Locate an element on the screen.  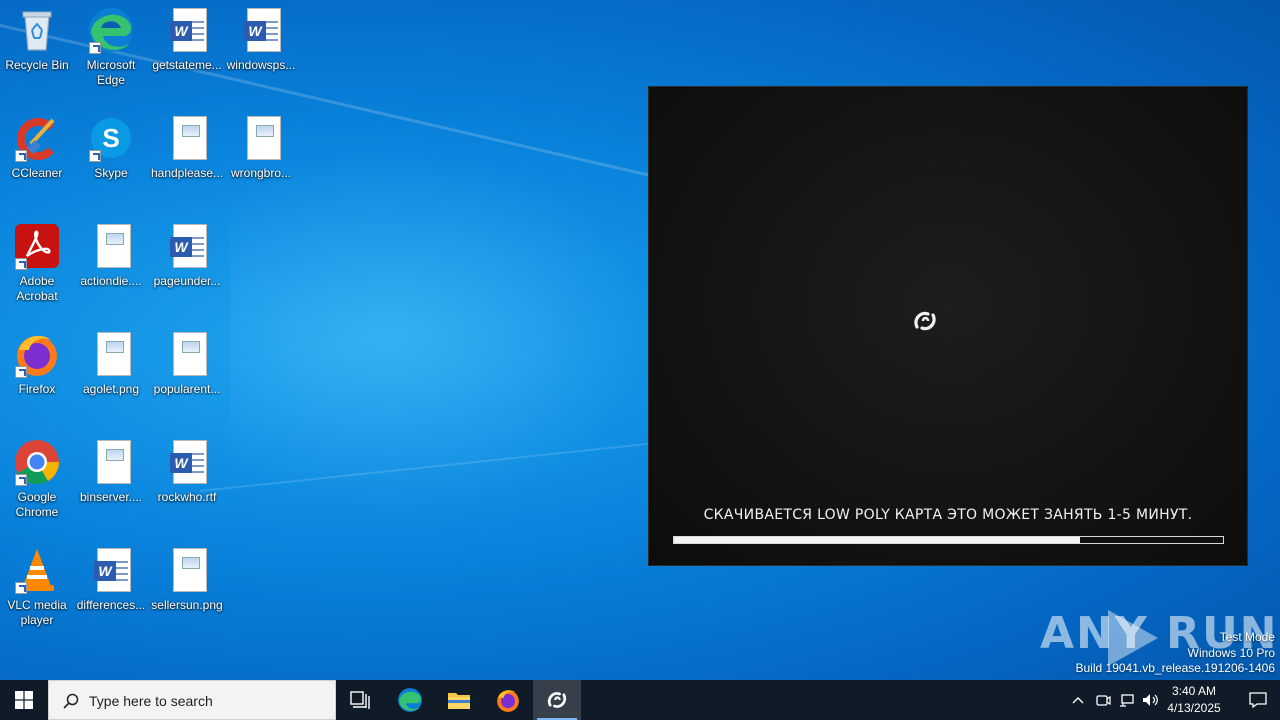
desktop-icon-vlc: VLC media player is located at coordinates (37, 587).